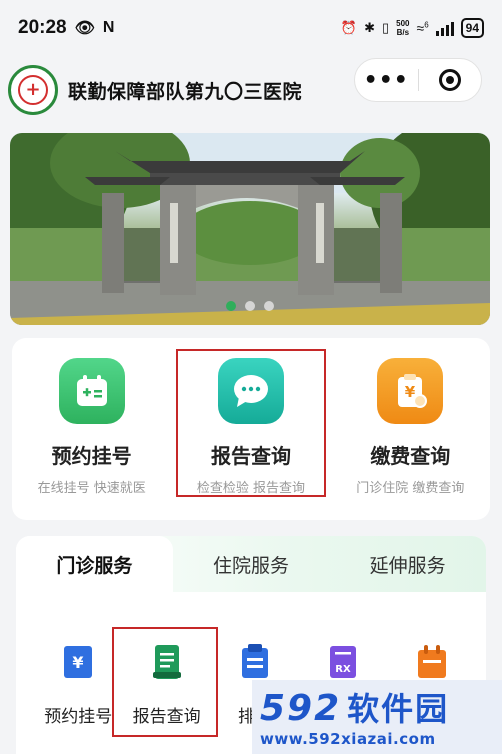  I want to click on more-button: •••, so click(386, 80).